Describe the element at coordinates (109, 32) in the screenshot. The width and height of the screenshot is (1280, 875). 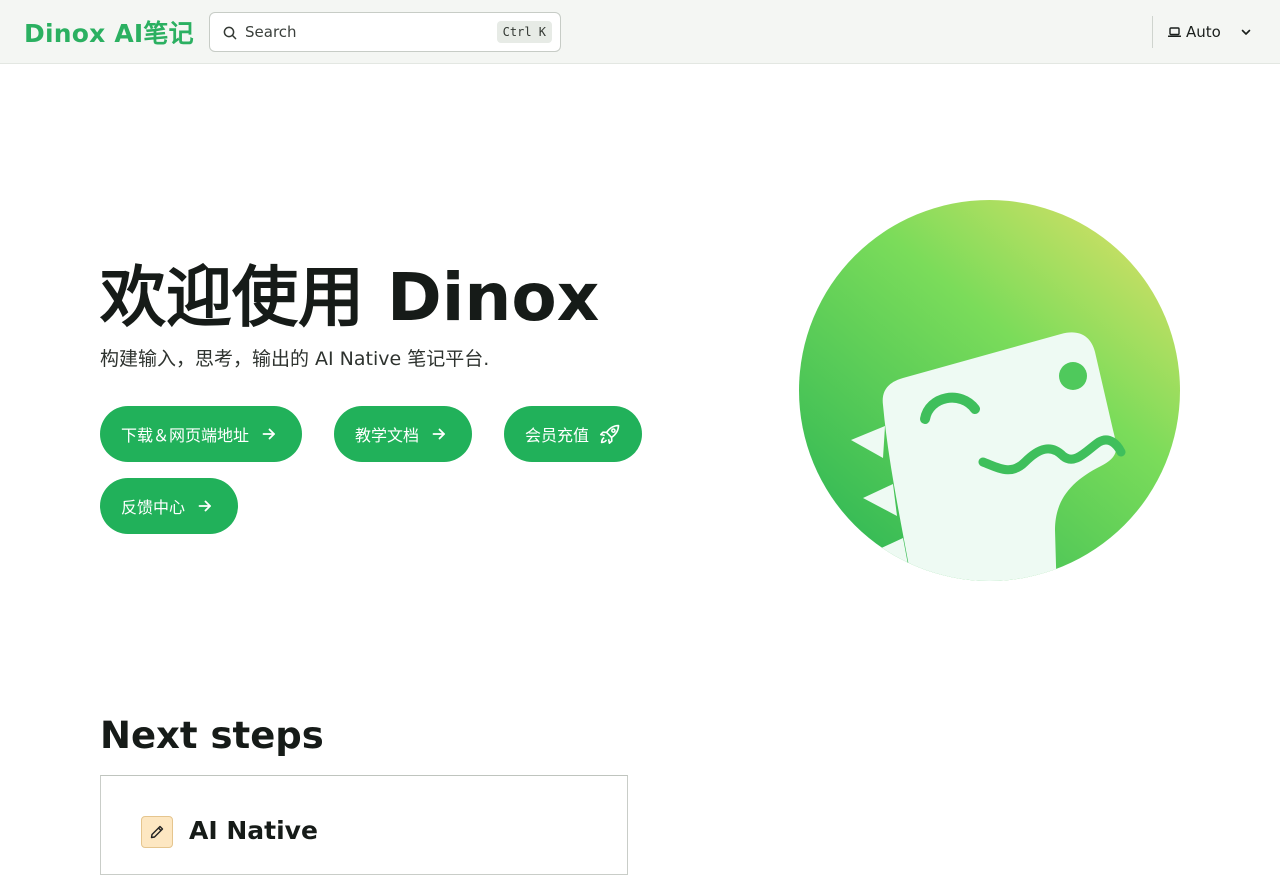
I see `site-logo: Dinox AI笔记` at that location.